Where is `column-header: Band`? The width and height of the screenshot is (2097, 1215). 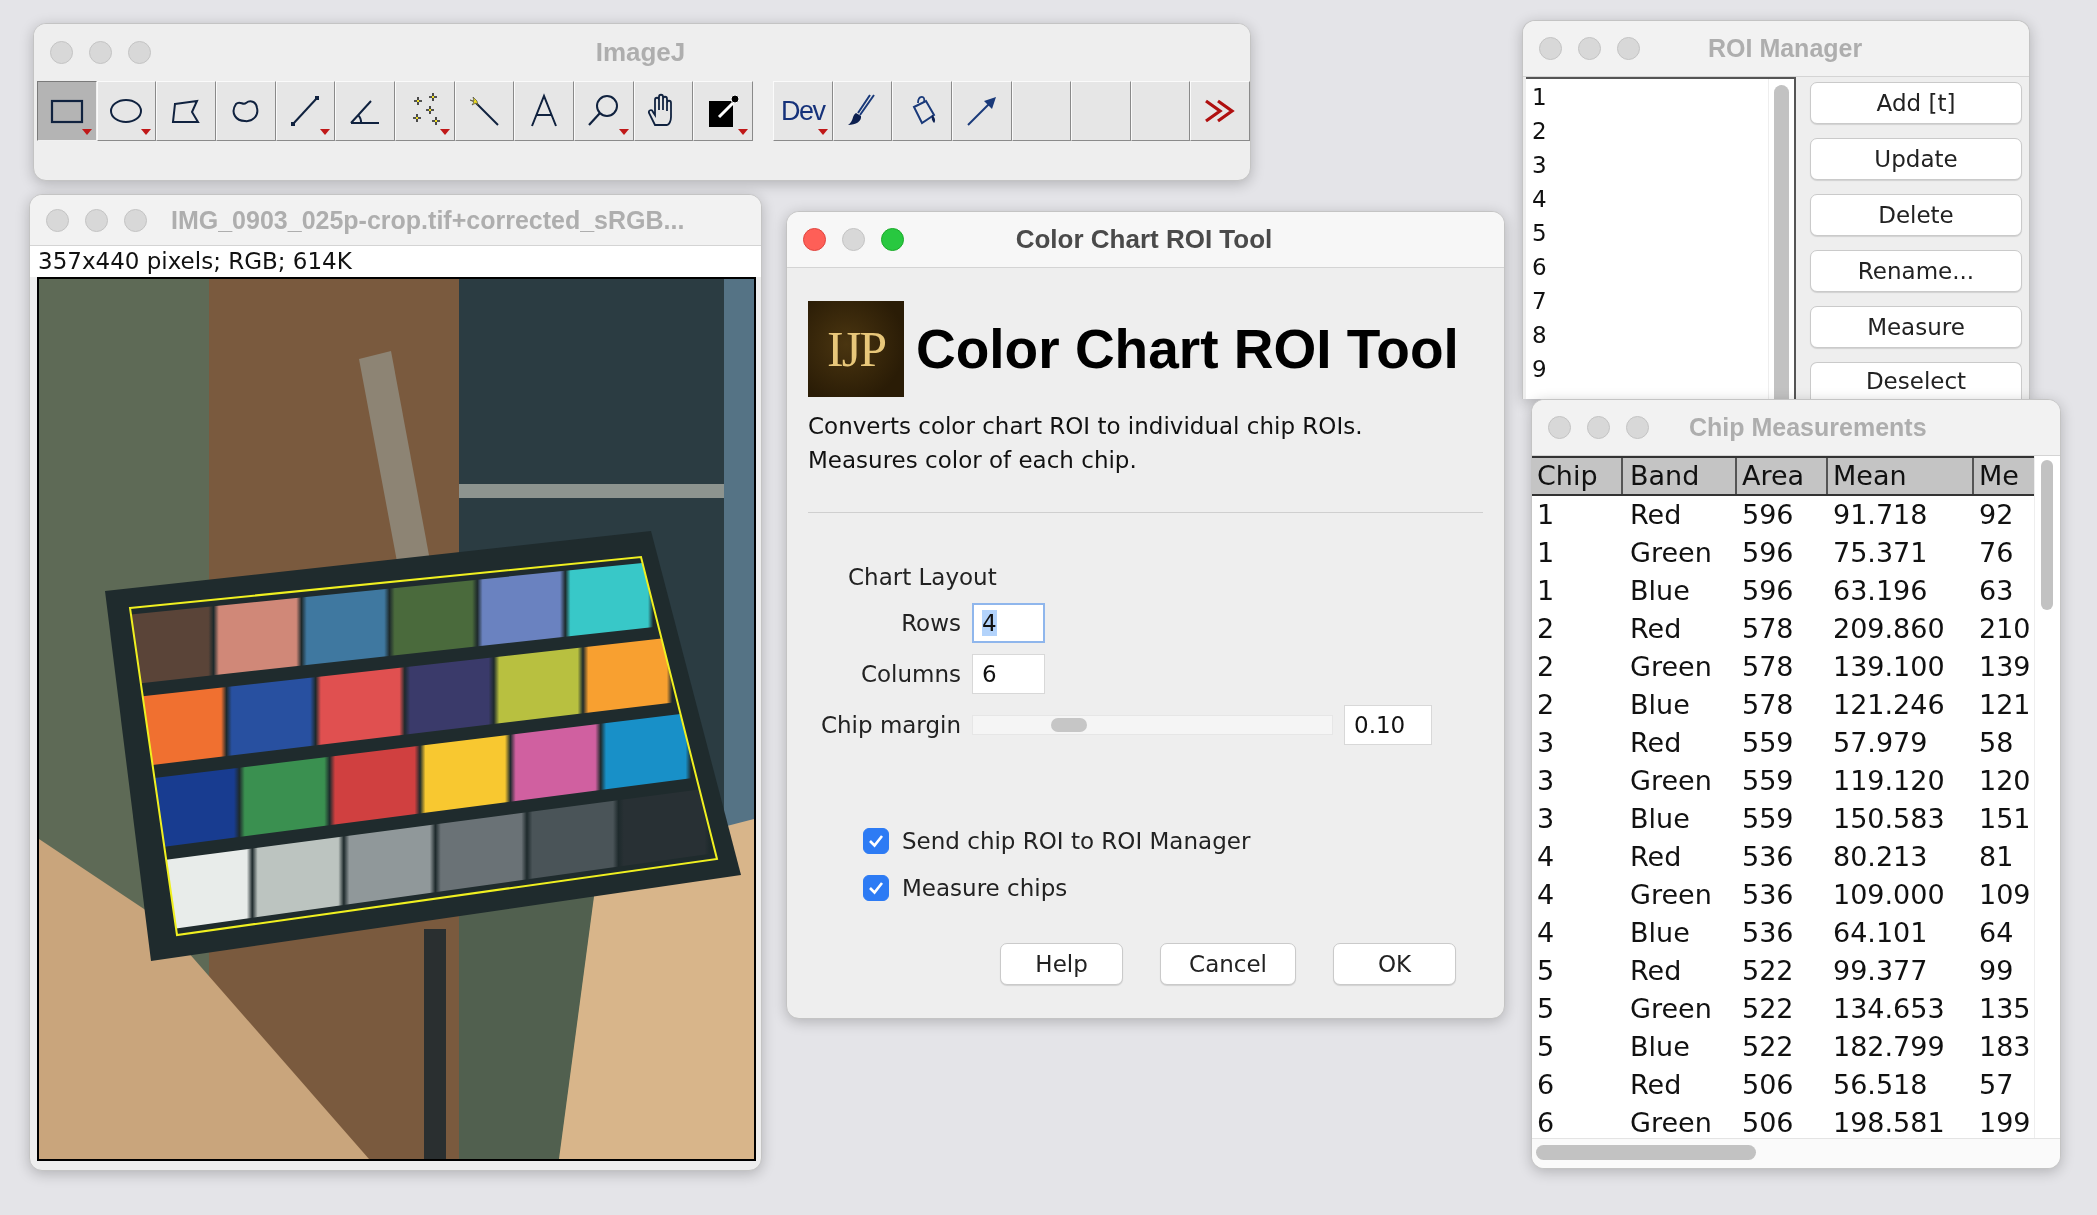
column-header: Band is located at coordinates (1680, 476).